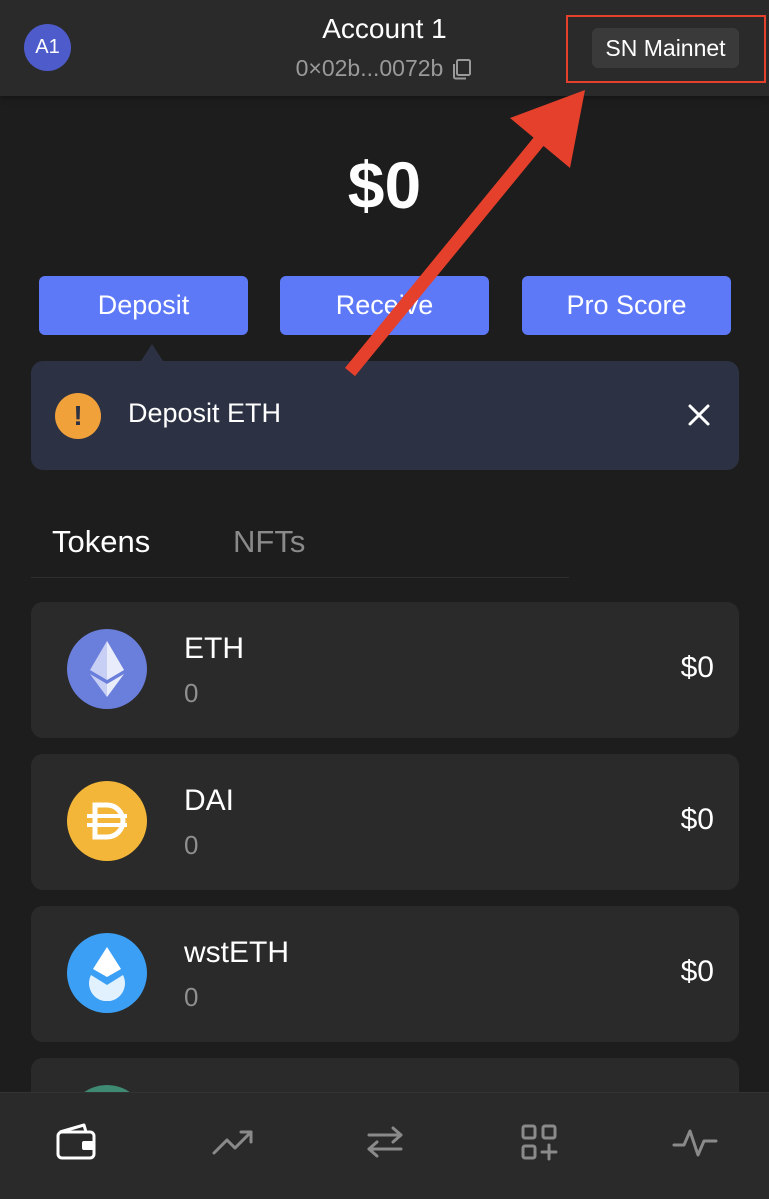  Describe the element at coordinates (384, 48) in the screenshot. I see `top-bar: A1 Account 1 0×02b...0072b SN Mainnet` at that location.